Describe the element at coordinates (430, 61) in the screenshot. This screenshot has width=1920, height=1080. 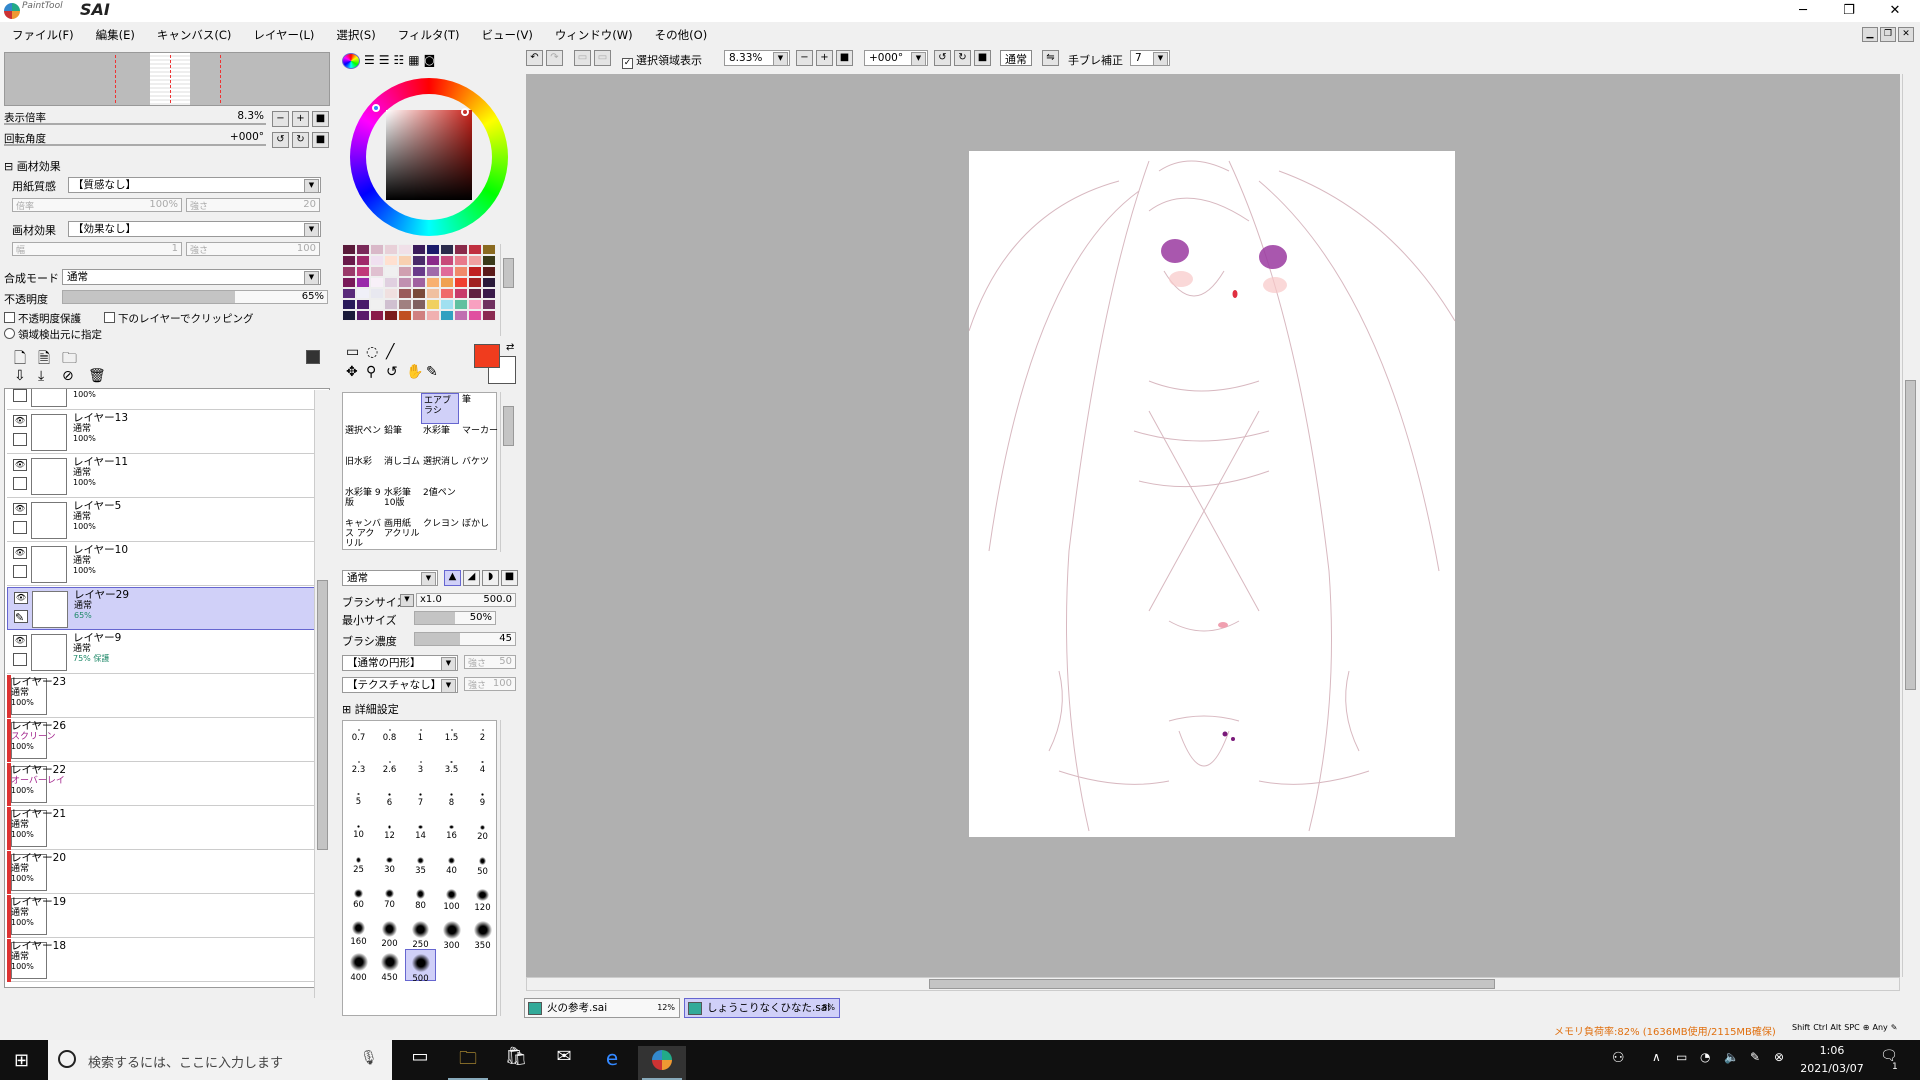
I see `scratchpad-tab-icon: ◙` at that location.